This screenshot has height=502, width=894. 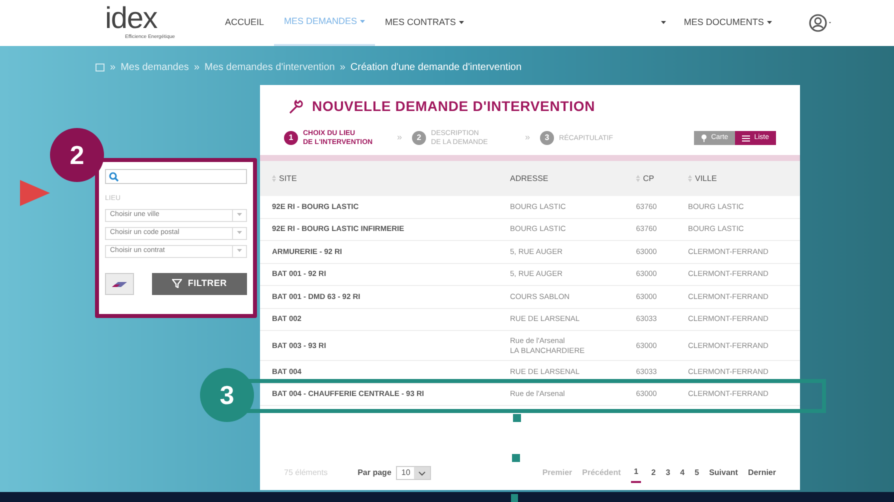 I want to click on nav-link: ACCUEIL, so click(x=244, y=23).